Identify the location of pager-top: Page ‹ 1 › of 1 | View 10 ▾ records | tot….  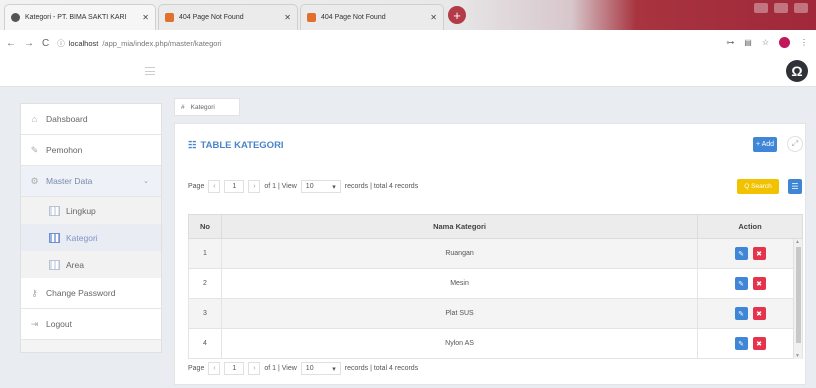
(303, 186).